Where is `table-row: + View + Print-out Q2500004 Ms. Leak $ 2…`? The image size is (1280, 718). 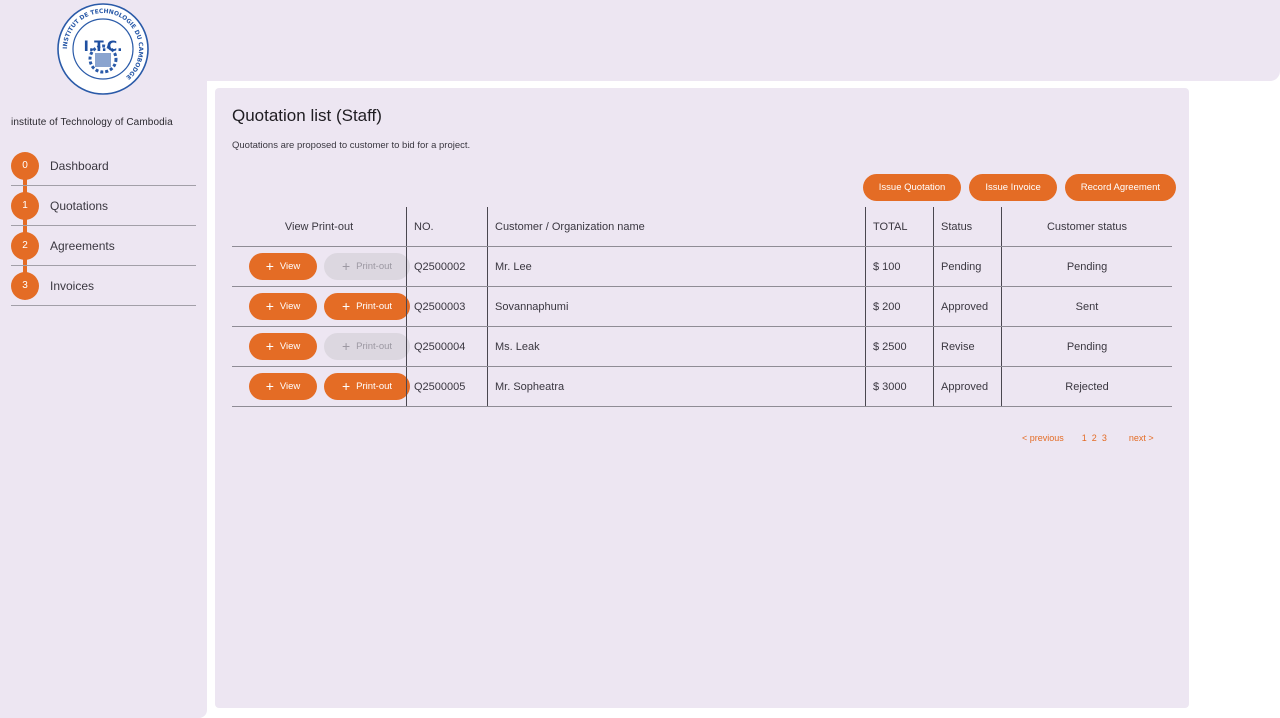
table-row: + View + Print-out Q2500004 Ms. Leak $ 2… is located at coordinates (702, 347).